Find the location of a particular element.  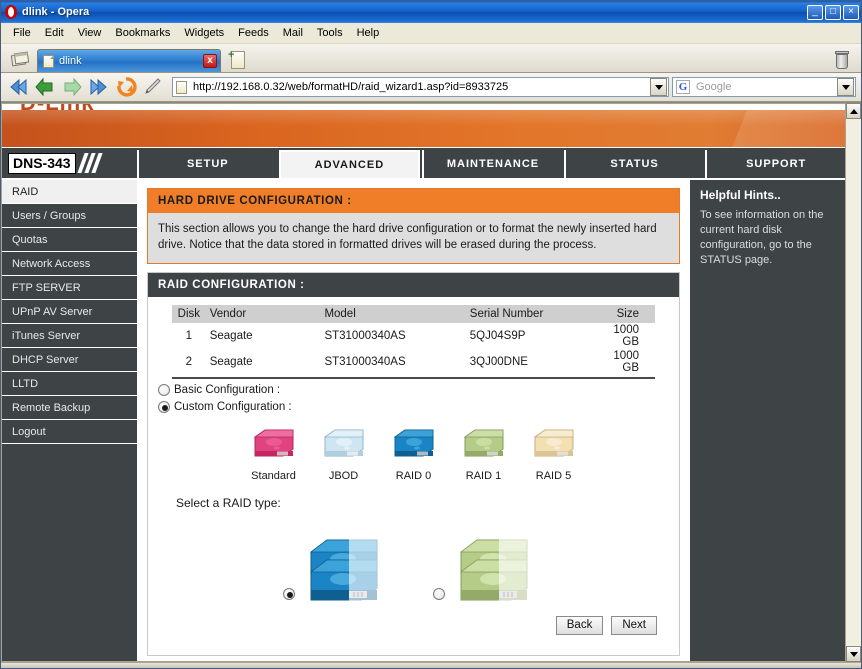

tab-support: SUPPORT is located at coordinates (775, 164).